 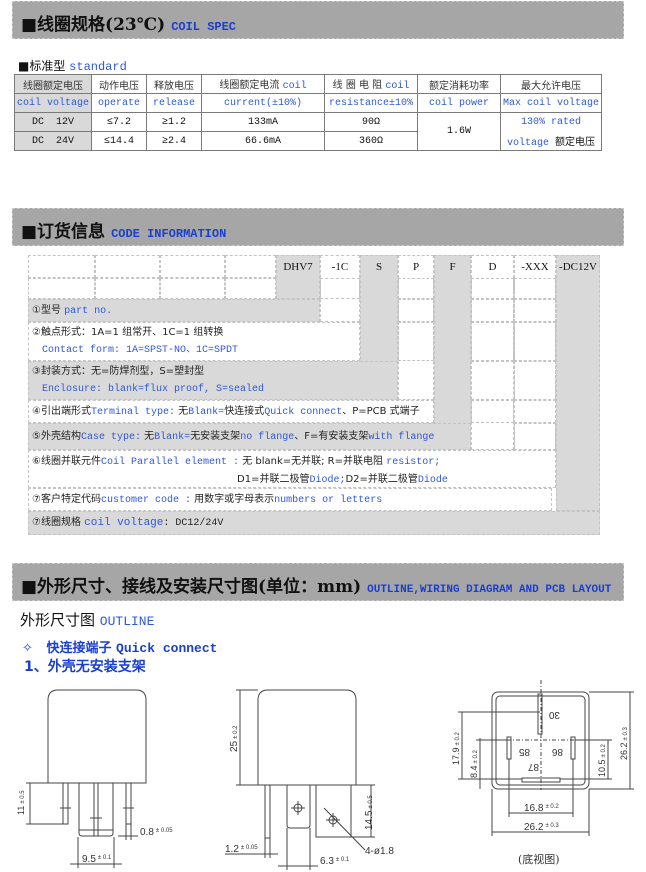 I want to click on pin-label-86: 86, so click(x=557, y=751).